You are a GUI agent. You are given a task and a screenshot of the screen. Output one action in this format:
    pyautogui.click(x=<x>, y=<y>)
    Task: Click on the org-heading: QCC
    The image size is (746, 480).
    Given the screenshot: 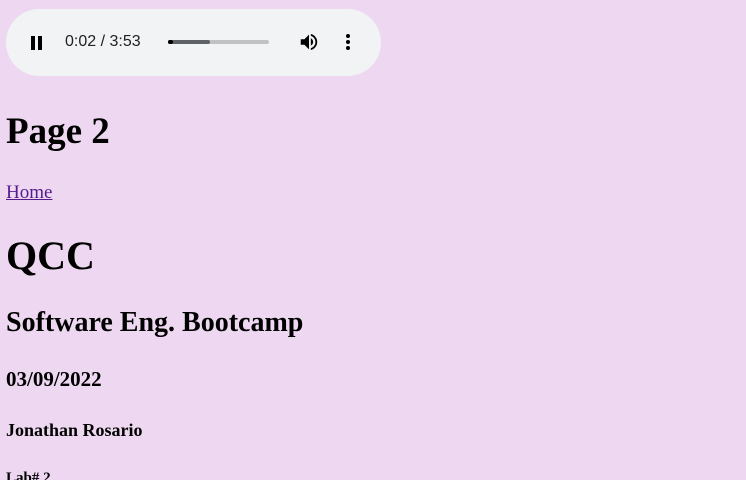 What is the action you would take?
    pyautogui.click(x=50, y=255)
    